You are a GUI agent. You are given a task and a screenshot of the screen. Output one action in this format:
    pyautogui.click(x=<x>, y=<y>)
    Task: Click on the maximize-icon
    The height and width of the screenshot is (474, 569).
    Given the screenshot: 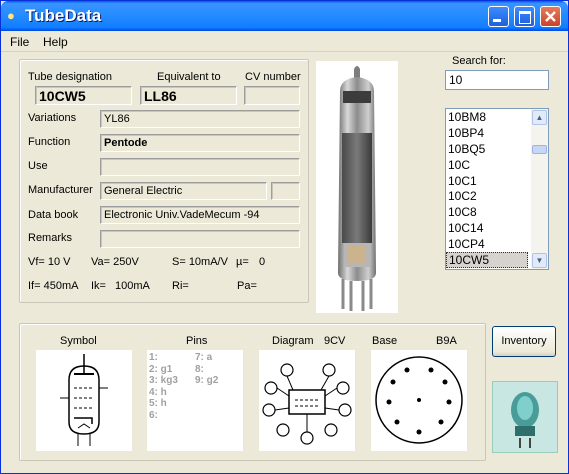 What is the action you would take?
    pyautogui.click(x=525, y=17)
    